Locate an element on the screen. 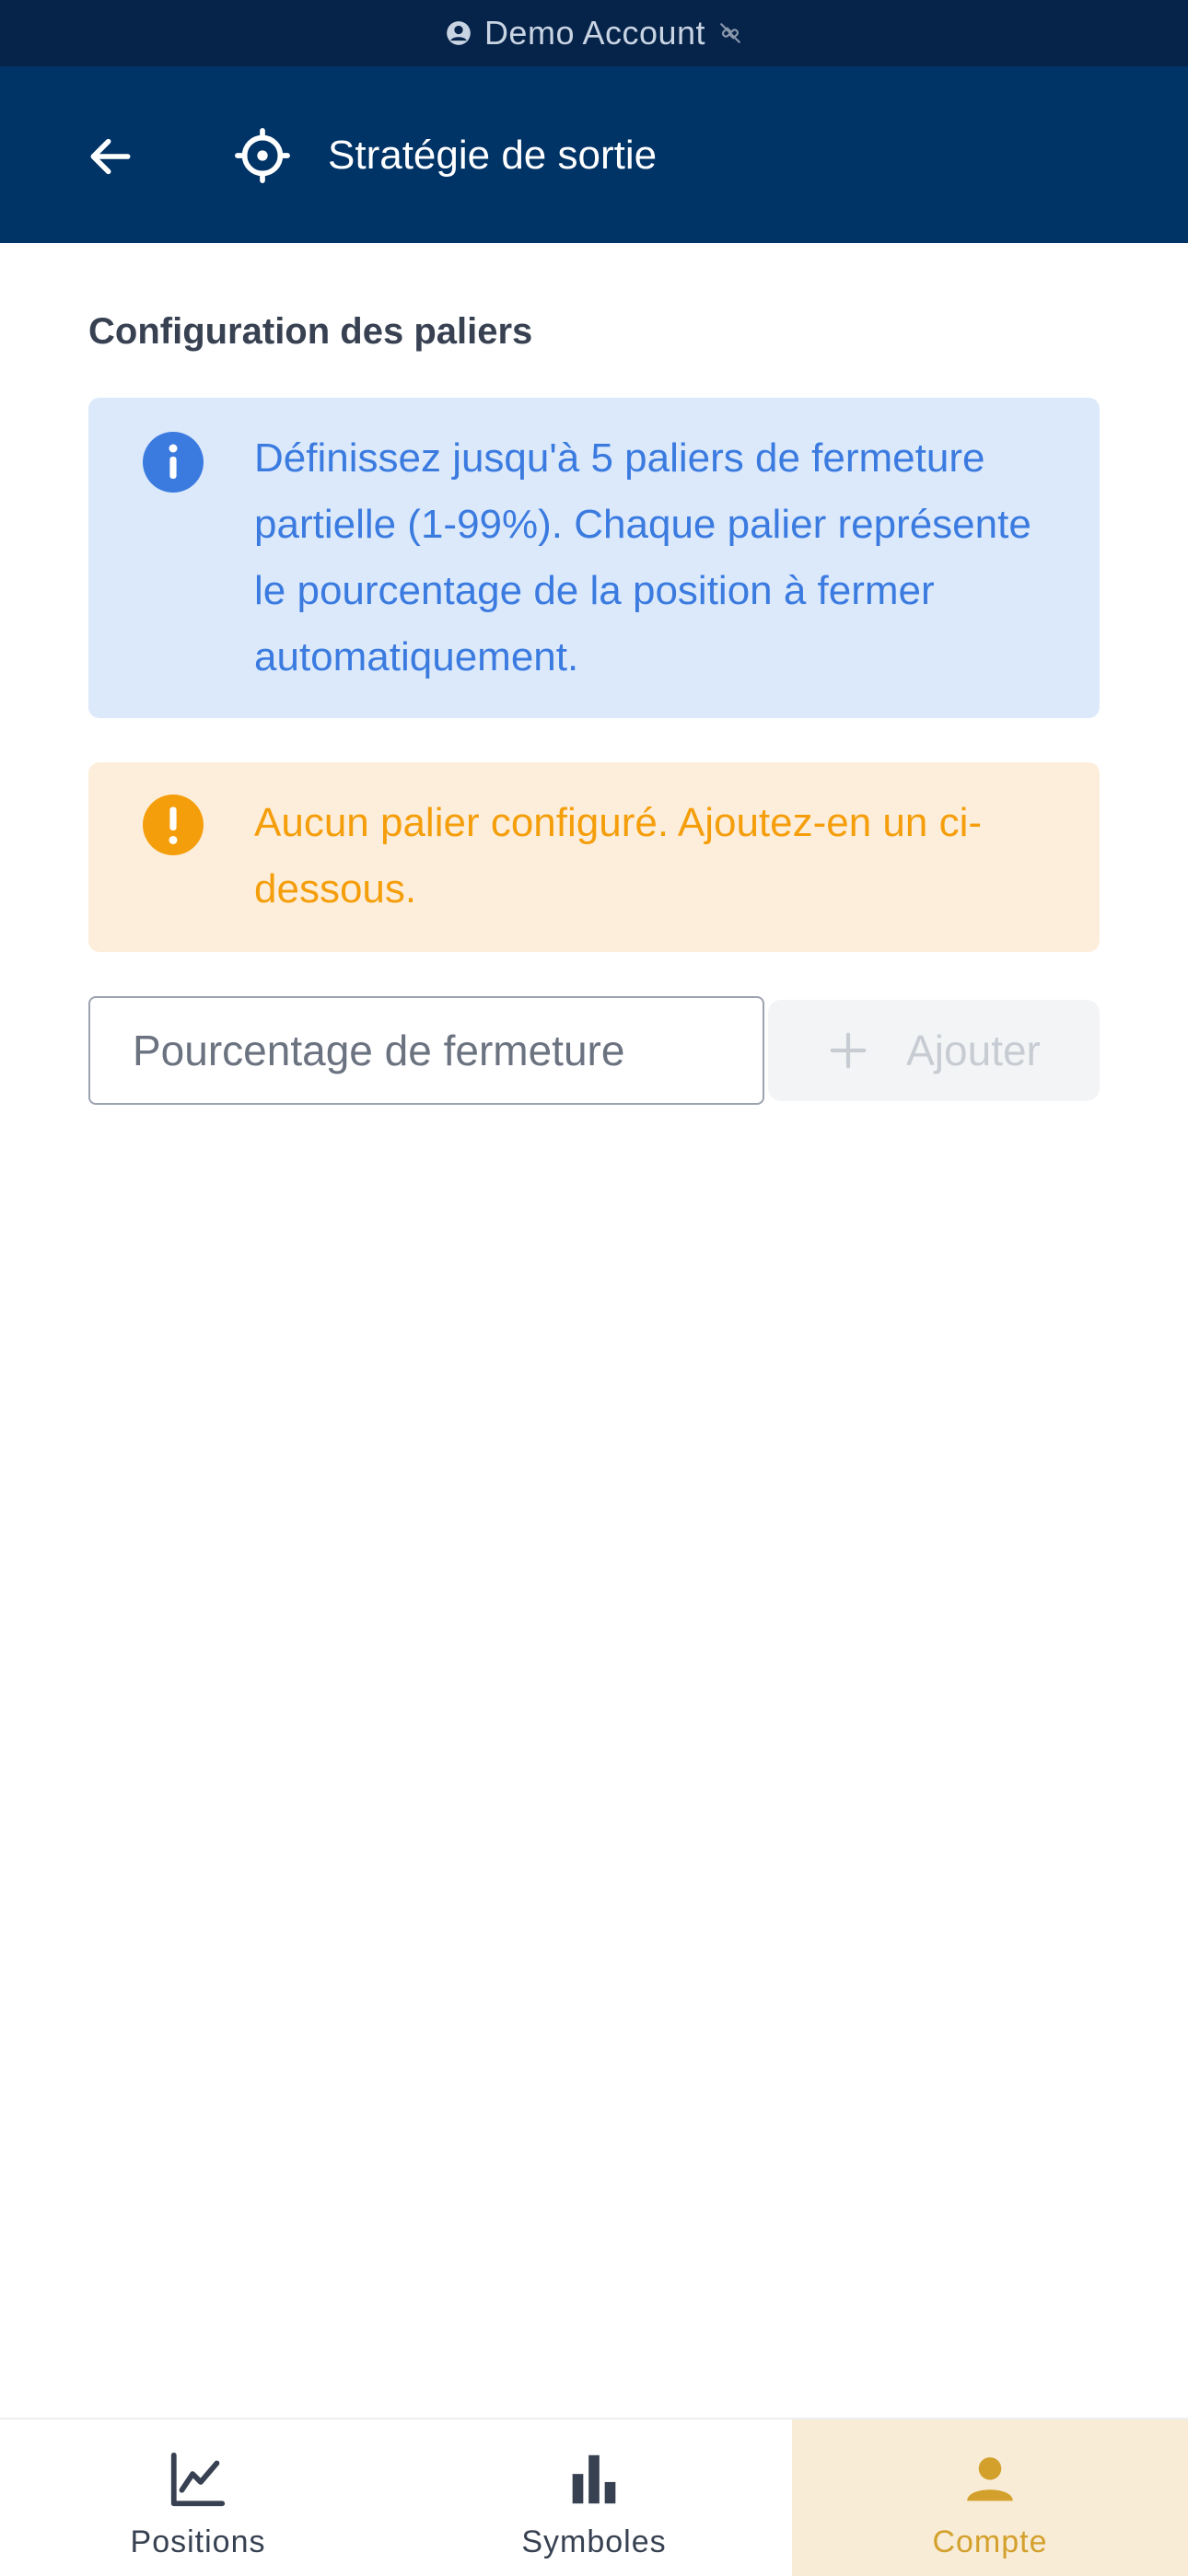  back-arrow-icon is located at coordinates (111, 156).